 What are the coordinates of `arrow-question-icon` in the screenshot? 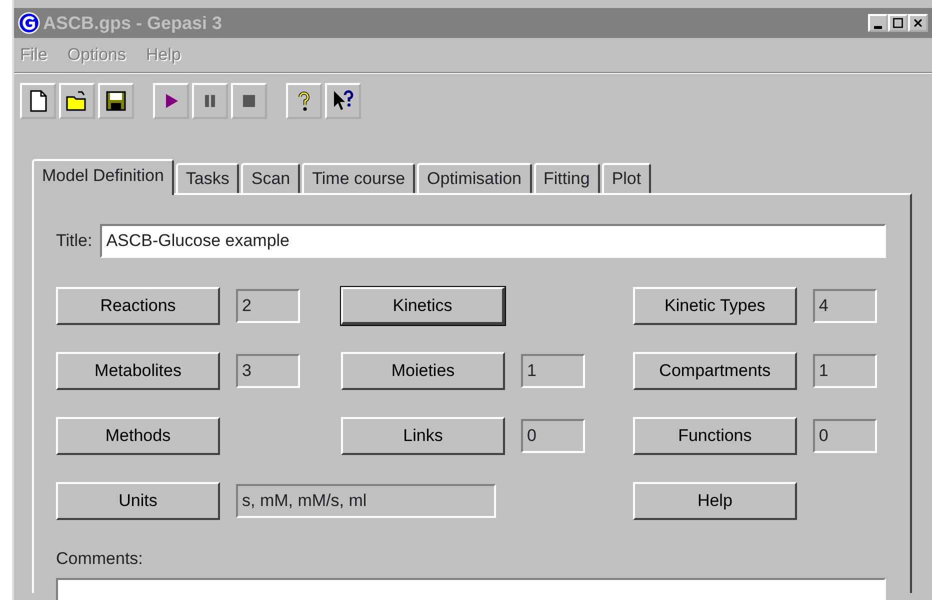 It's located at (343, 101).